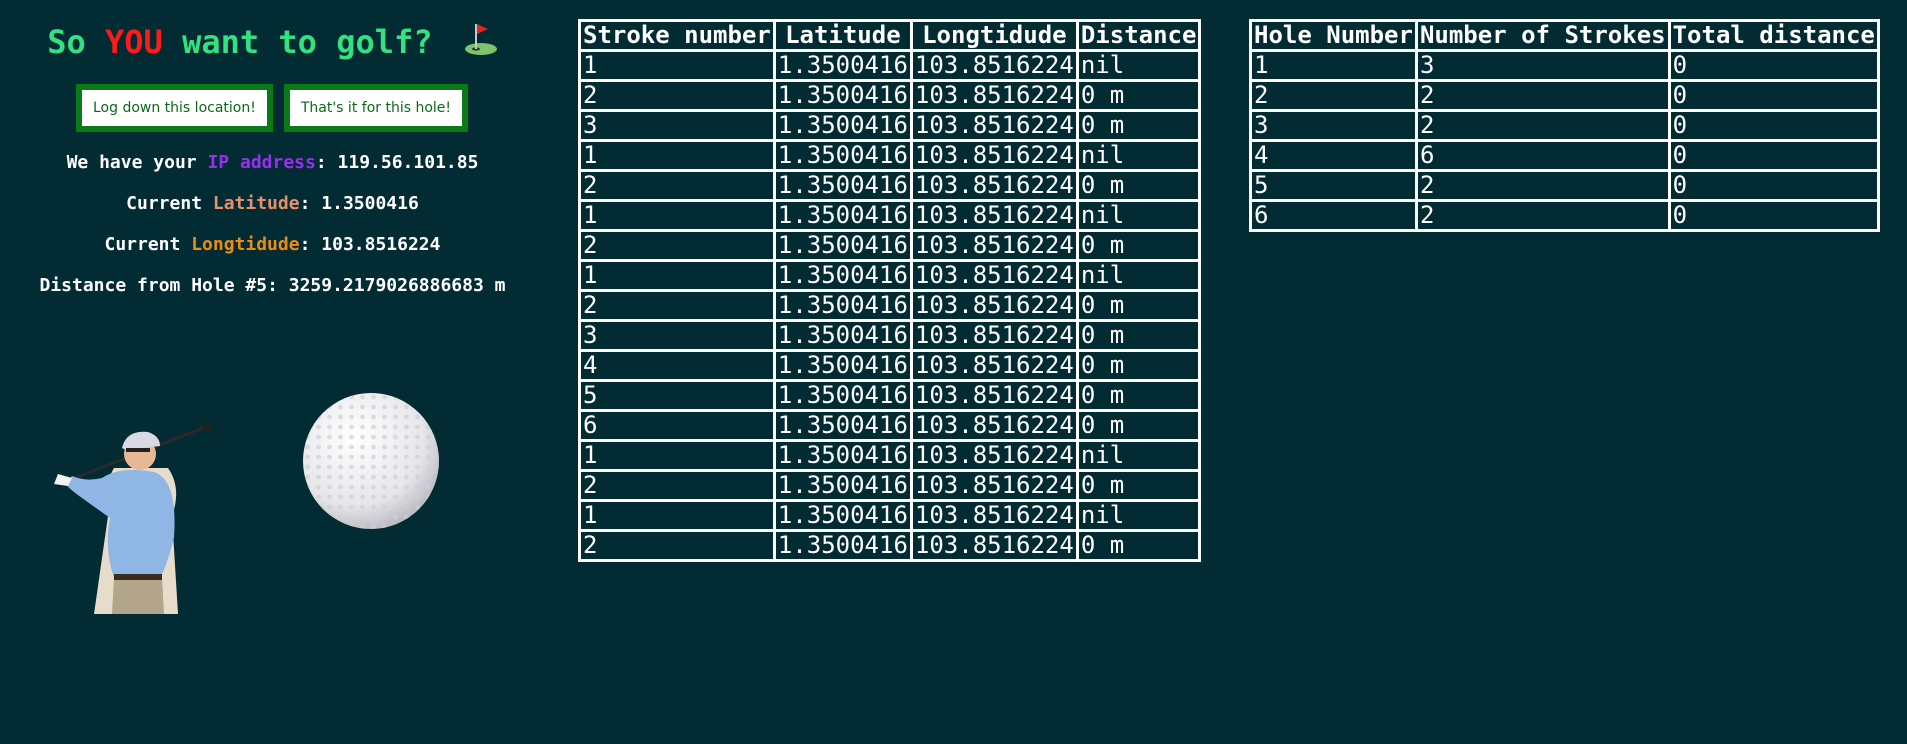  What do you see at coordinates (1542, 35) in the screenshot?
I see `column-header: Number of Strokes` at bounding box center [1542, 35].